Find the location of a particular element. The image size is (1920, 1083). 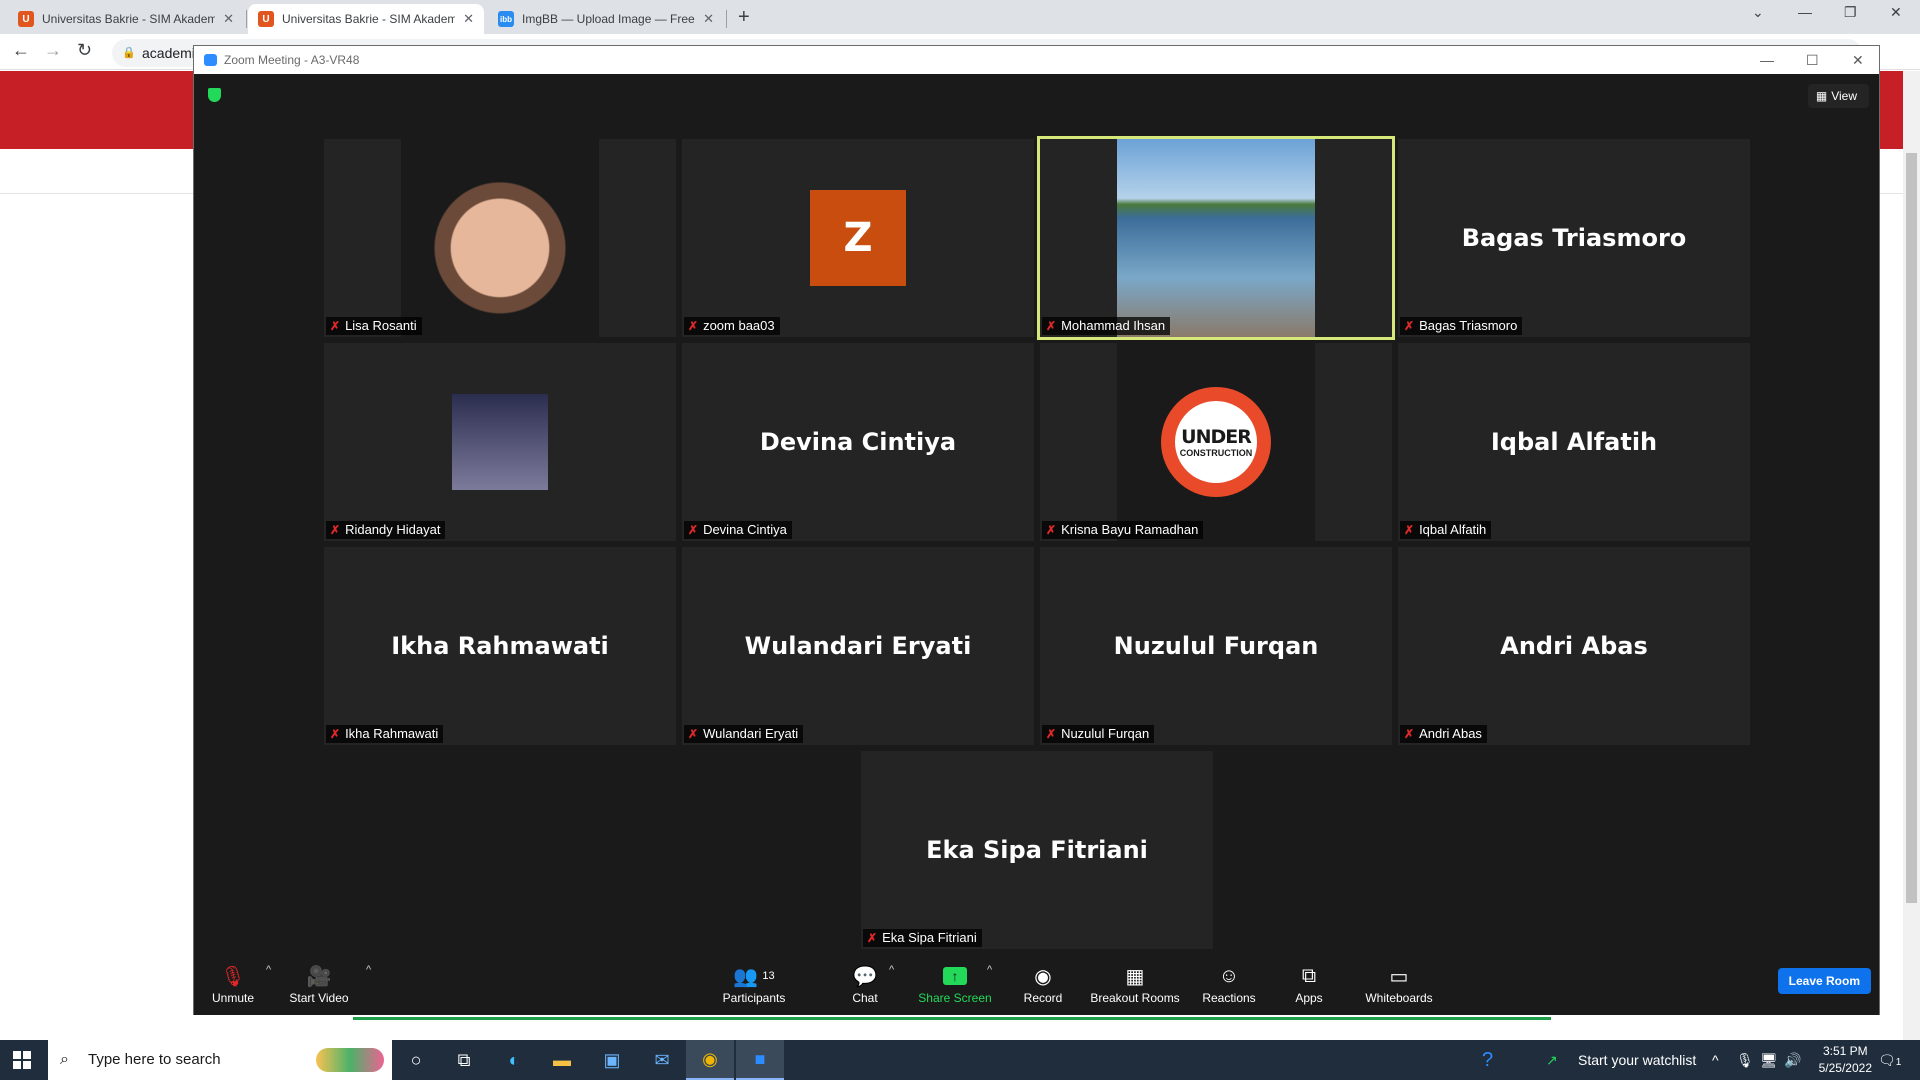

lock-icon: 🔒 is located at coordinates (129, 53).